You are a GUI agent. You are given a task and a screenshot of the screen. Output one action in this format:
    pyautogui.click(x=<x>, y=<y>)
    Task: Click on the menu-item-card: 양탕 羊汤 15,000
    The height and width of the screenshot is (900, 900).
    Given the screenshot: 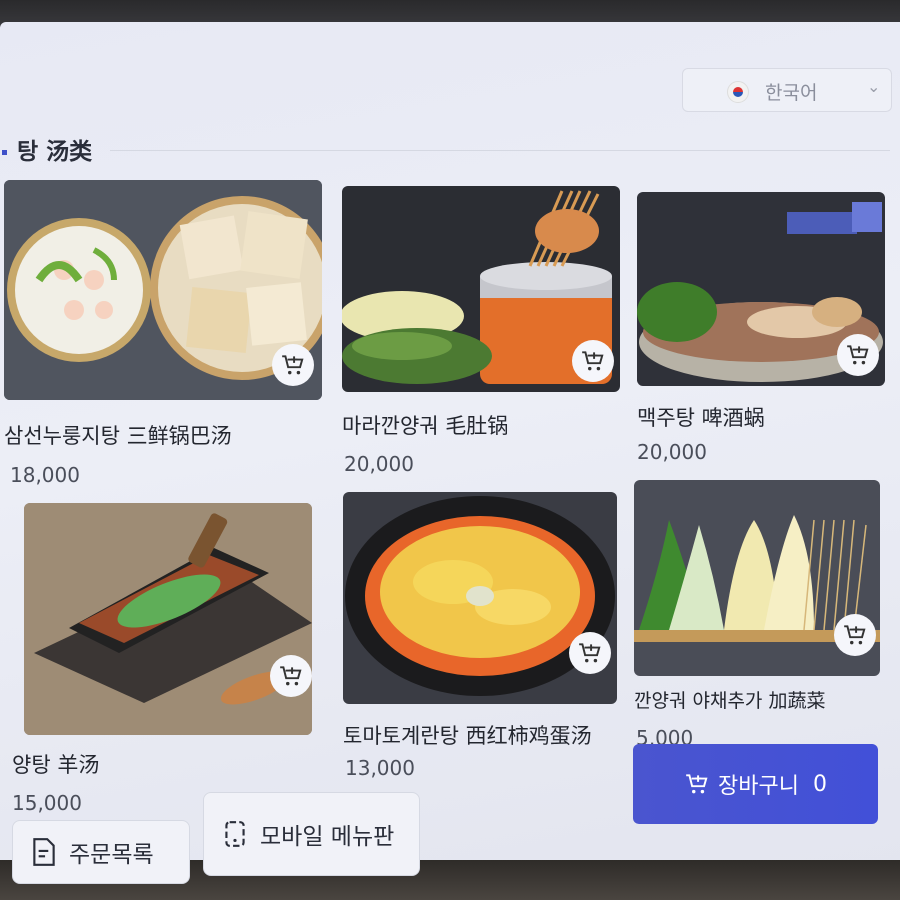 What is the action you would take?
    pyautogui.click(x=162, y=663)
    